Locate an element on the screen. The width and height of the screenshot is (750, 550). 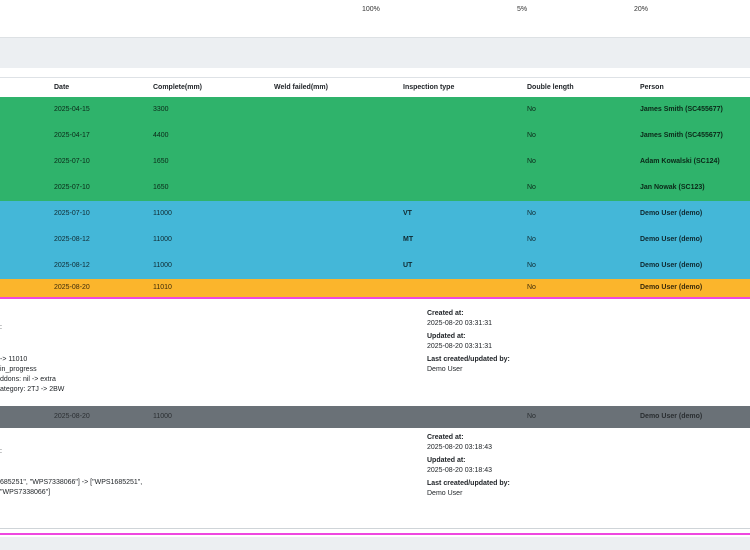
row-complete: 3300 is located at coordinates (161, 109).